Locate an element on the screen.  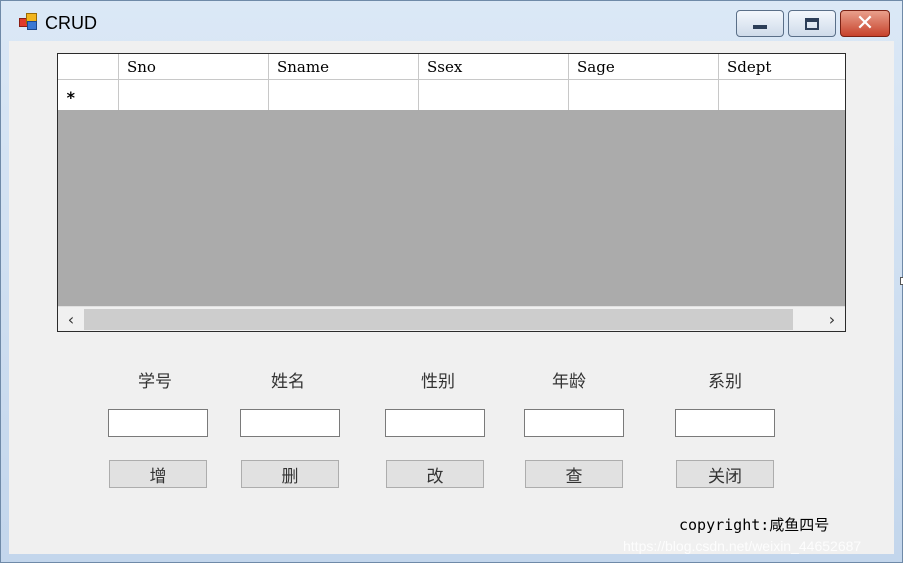
app-icon is located at coordinates (29, 22).